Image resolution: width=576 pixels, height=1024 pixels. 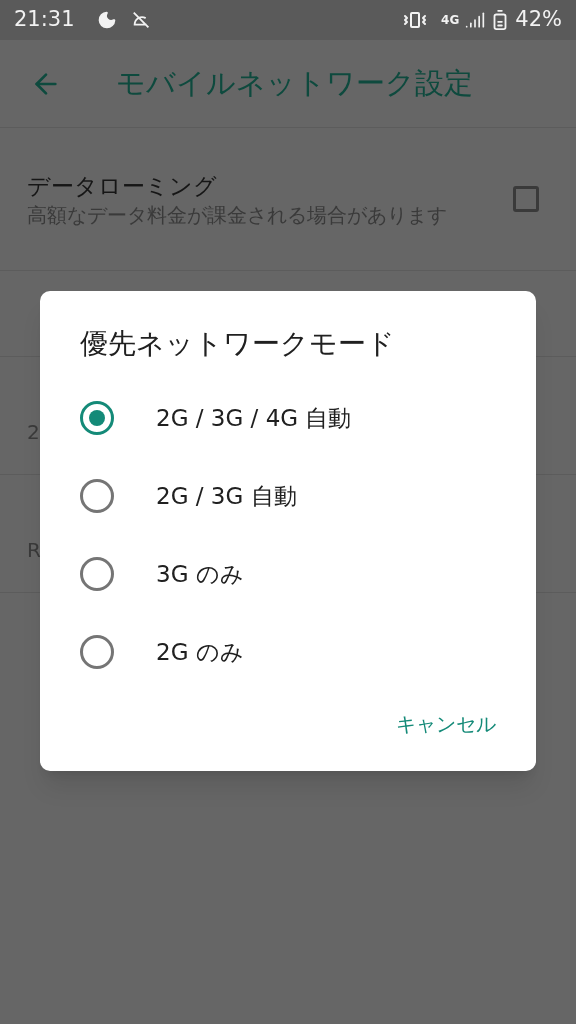 I want to click on radio-option: 2G のみ, so click(x=288, y=652).